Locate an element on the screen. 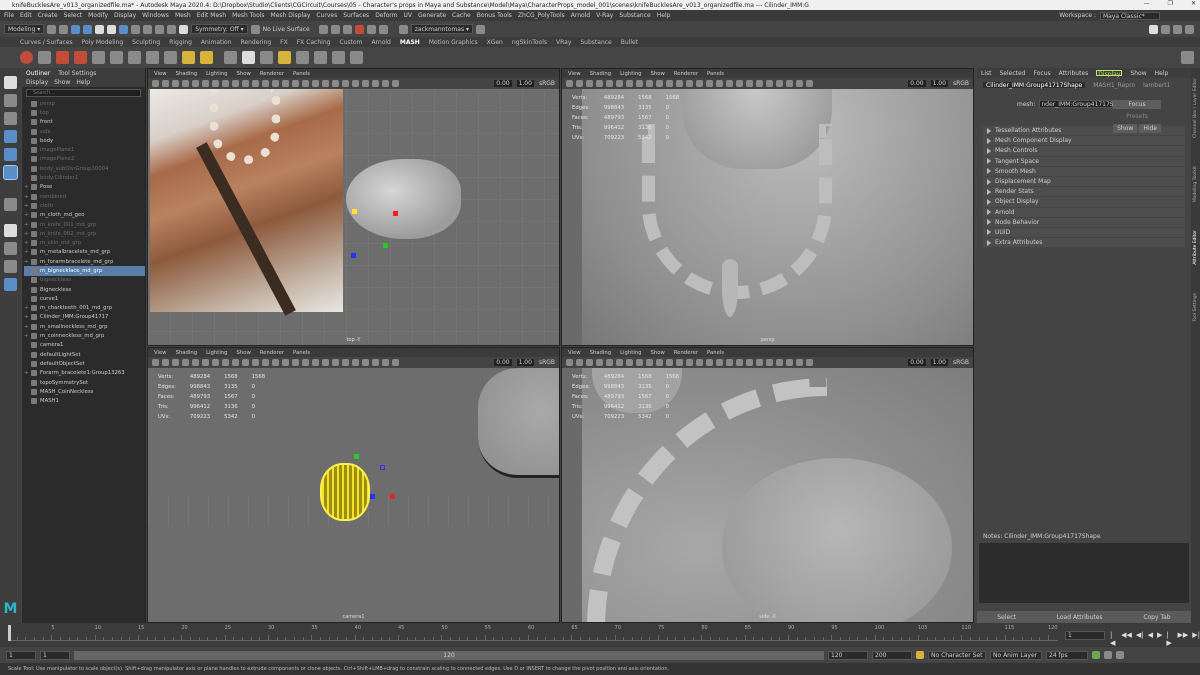 This screenshot has width=1200, height=675. outliner-item: side is located at coordinates (84, 131).